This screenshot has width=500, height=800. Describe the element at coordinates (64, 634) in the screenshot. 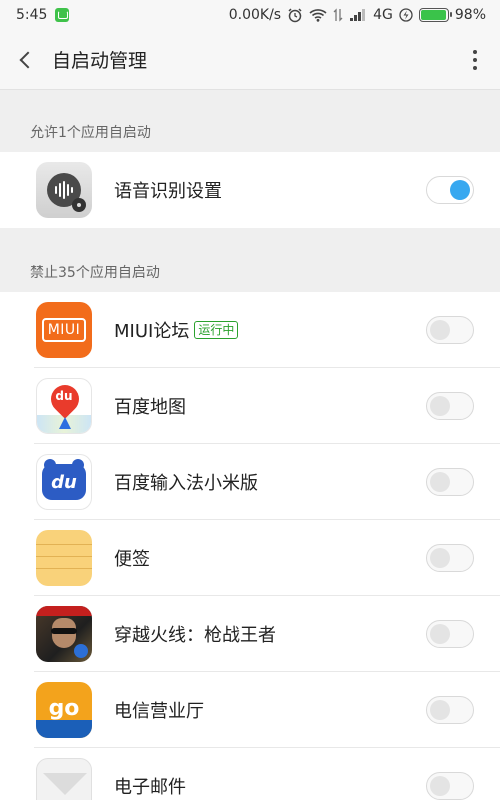

I see `crossfire-game-icon` at that location.